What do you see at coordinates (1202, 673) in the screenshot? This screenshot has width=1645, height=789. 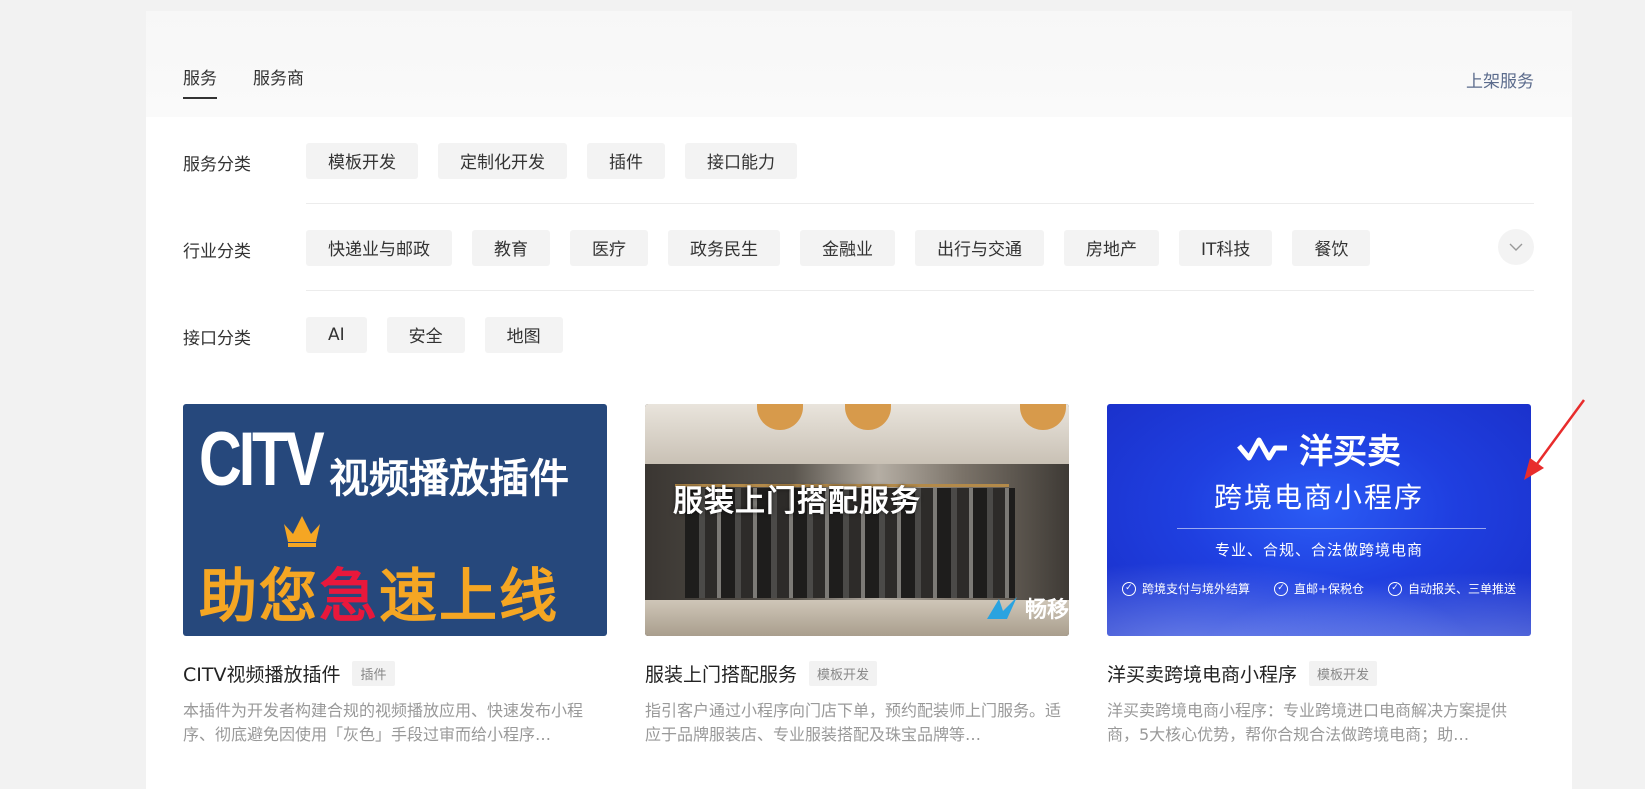 I see `card-title: 洋买卖跨境电商小程序` at bounding box center [1202, 673].